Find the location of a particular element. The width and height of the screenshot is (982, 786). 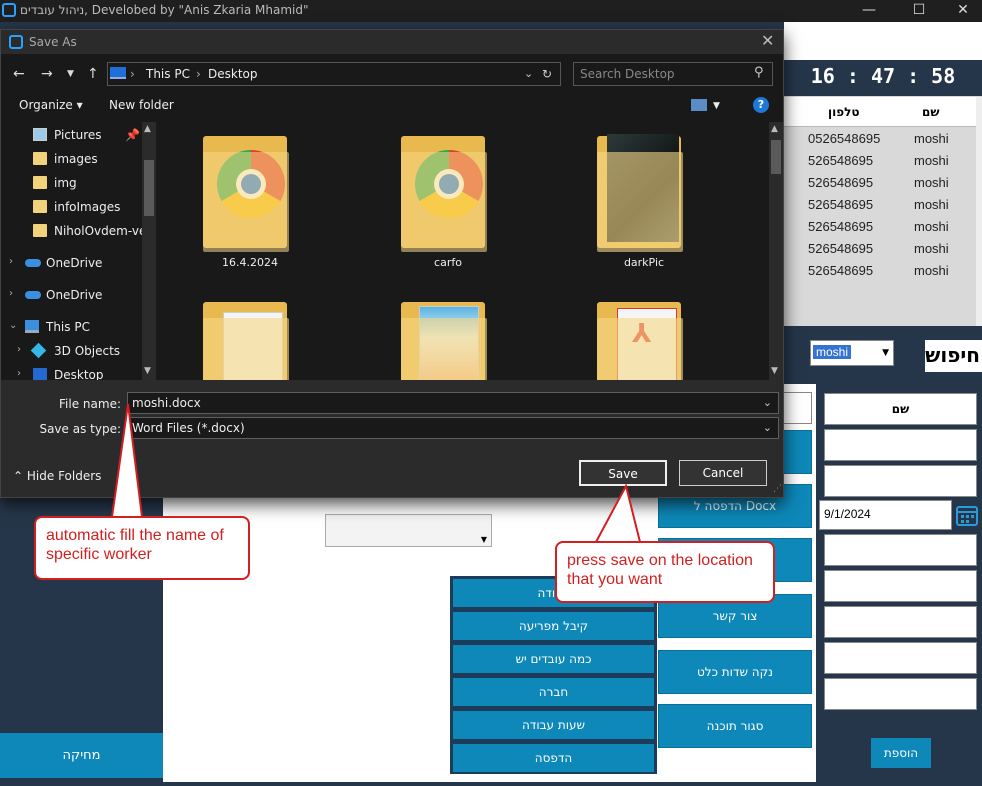

file-name-input: moshi.docx ⌄ is located at coordinates (453, 403).